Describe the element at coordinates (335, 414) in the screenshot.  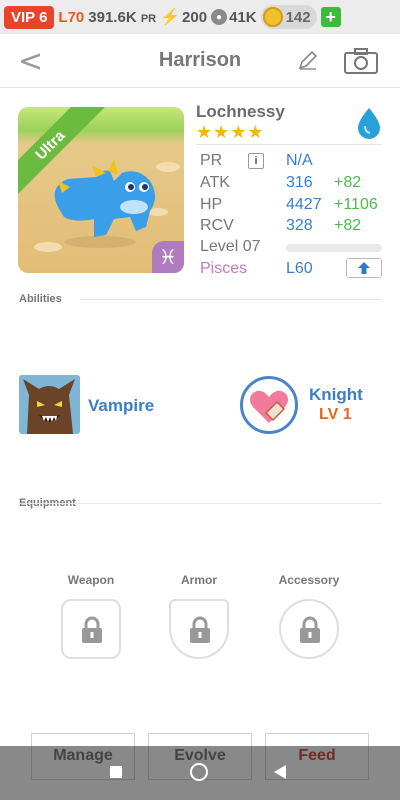
I see `ability-level: LV 1` at that location.